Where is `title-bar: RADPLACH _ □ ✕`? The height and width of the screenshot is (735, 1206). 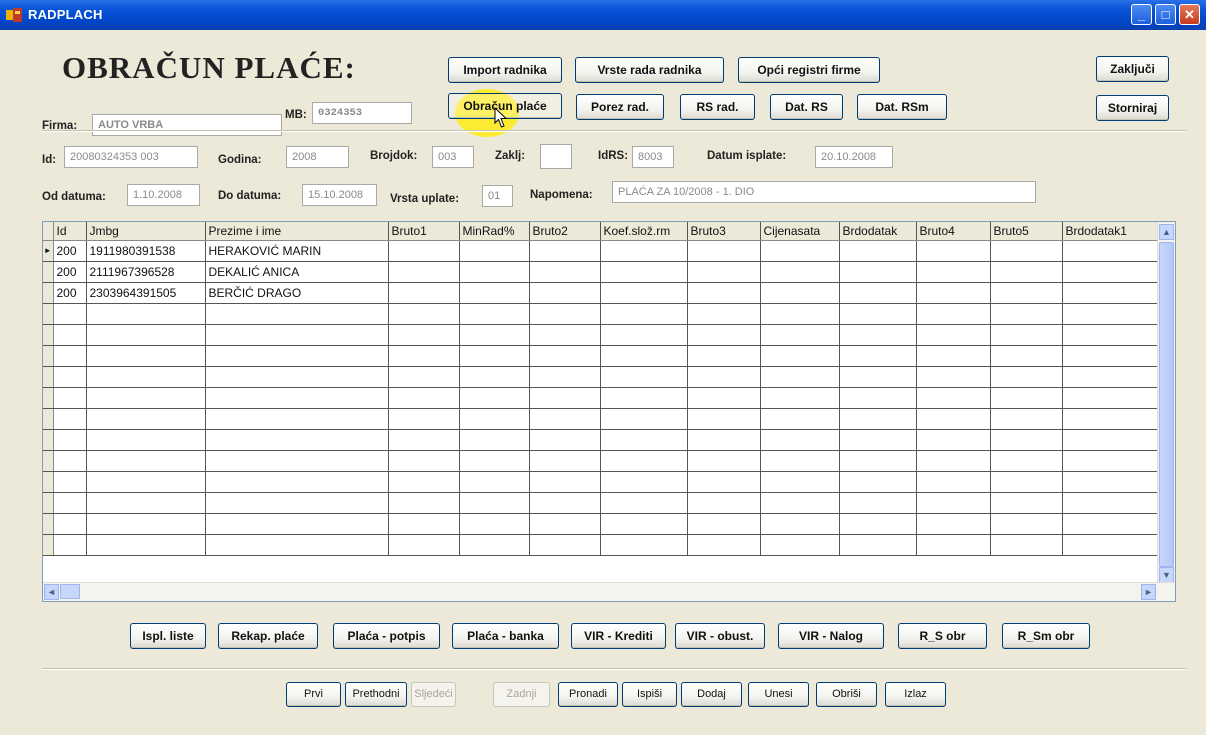 title-bar: RADPLACH _ □ ✕ is located at coordinates (603, 15).